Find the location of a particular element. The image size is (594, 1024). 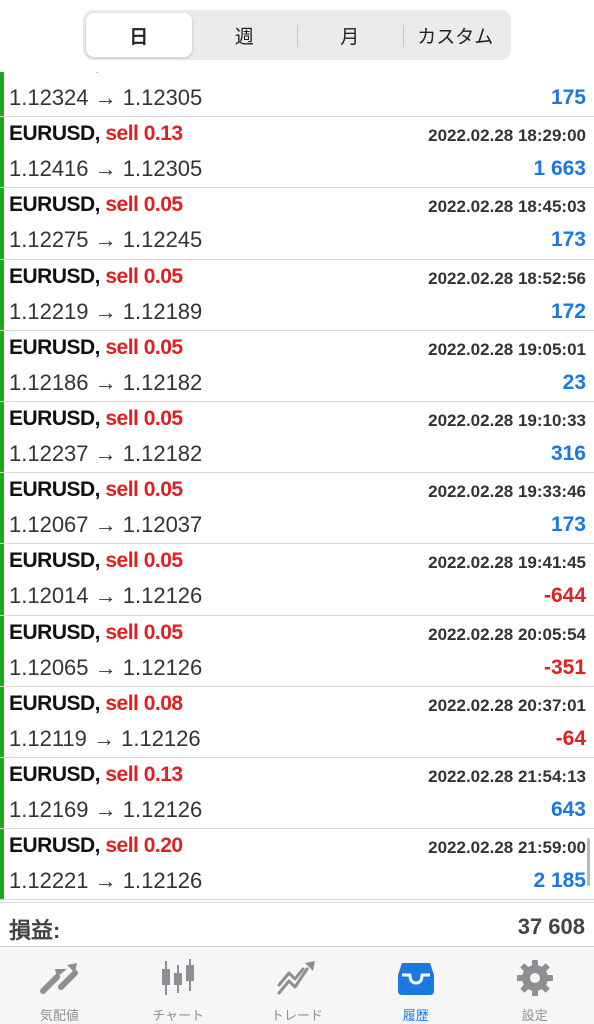

price-range: 1.12221 → 1.12126 is located at coordinates (106, 881).